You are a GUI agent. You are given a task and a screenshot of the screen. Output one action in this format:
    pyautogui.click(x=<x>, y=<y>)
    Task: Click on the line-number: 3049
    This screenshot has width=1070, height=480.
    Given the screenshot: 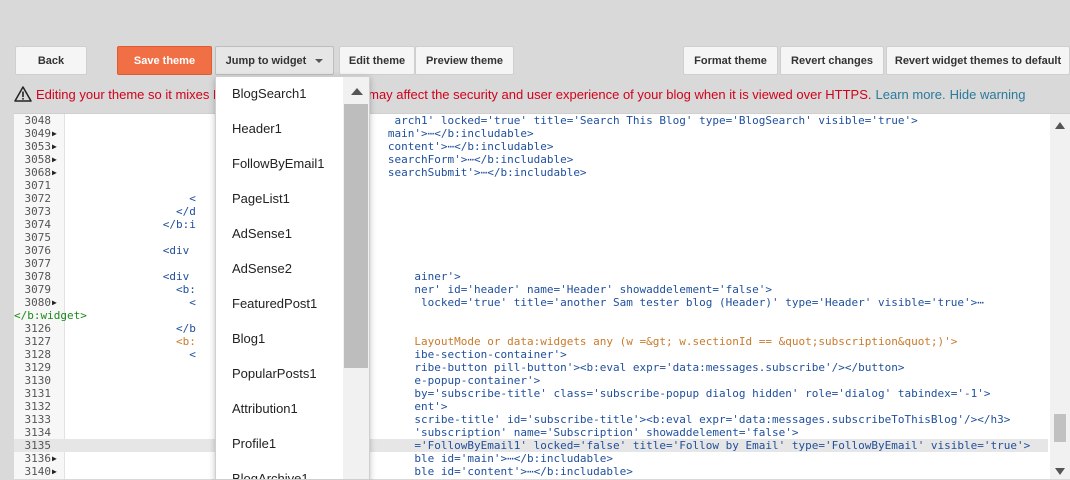 What is the action you would take?
    pyautogui.click(x=38, y=133)
    